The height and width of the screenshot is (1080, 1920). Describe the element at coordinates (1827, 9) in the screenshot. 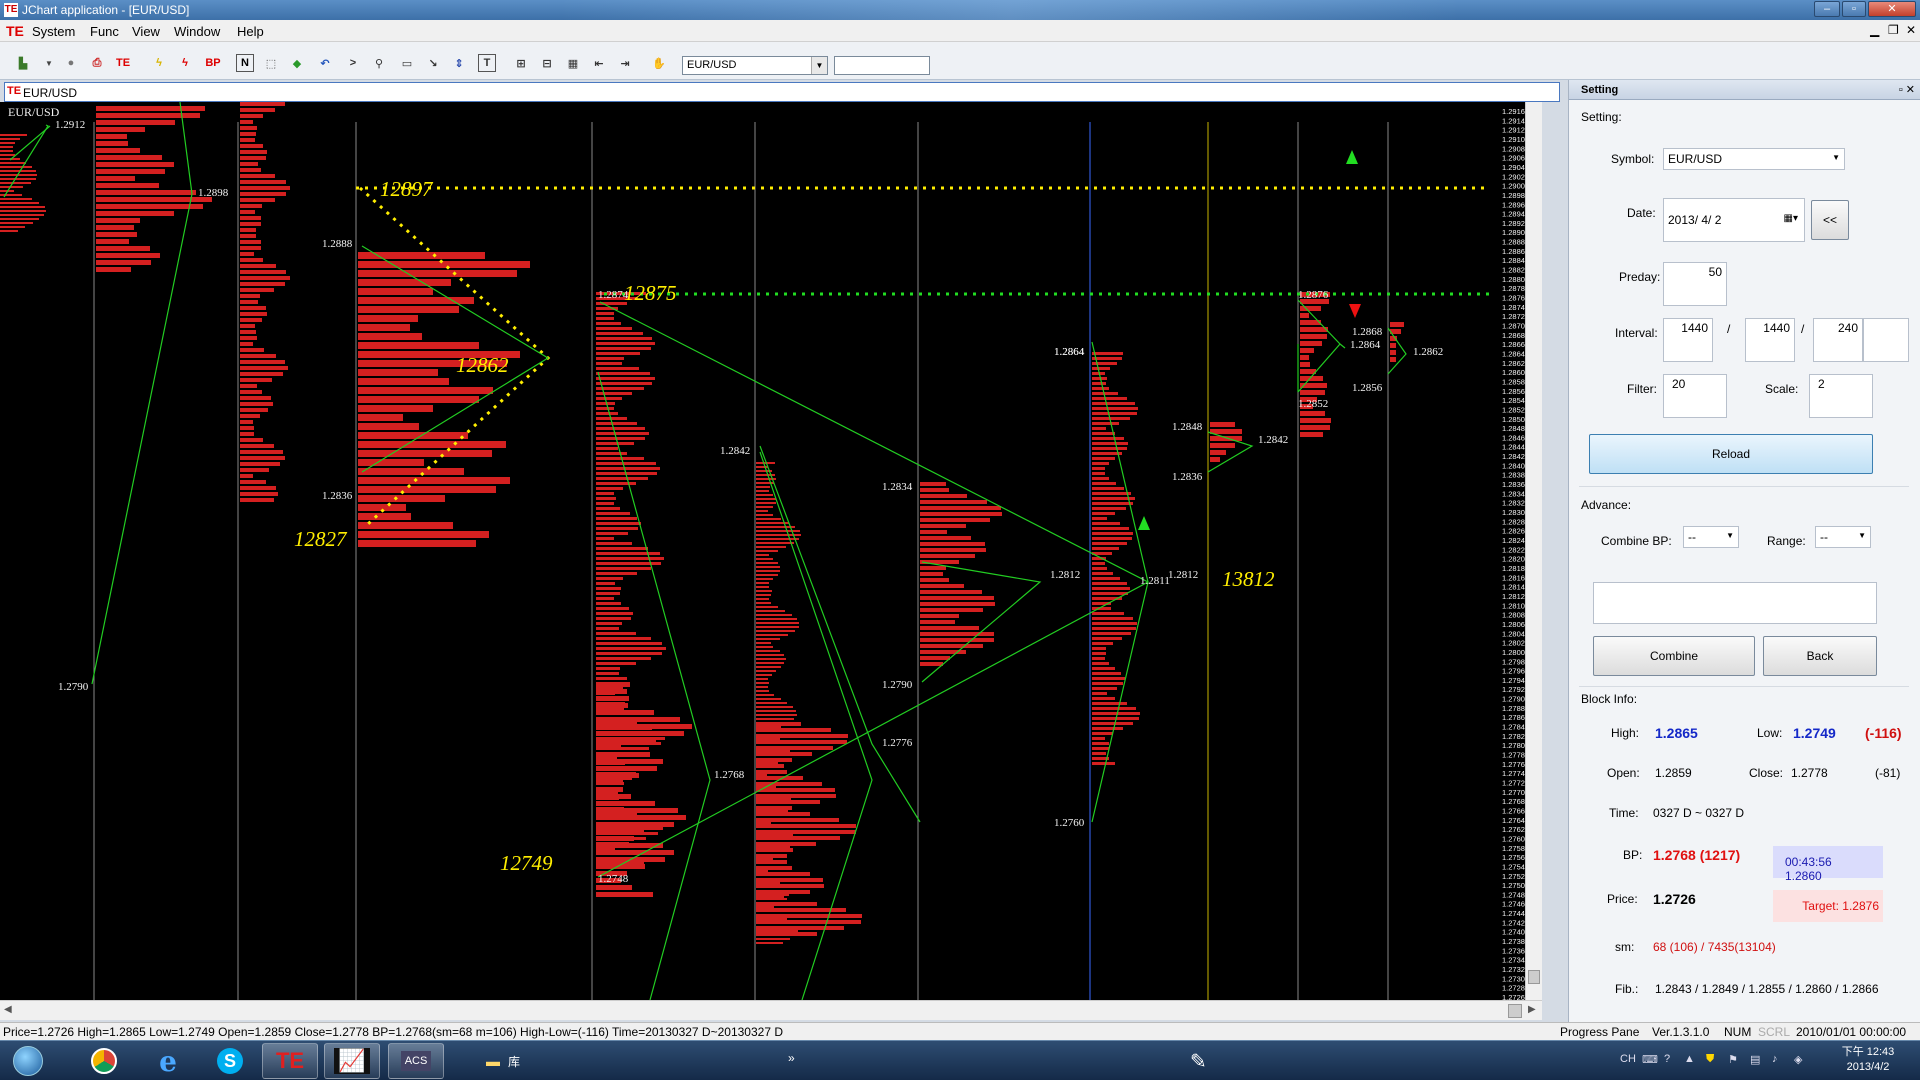

I see `minimize-button: –` at that location.